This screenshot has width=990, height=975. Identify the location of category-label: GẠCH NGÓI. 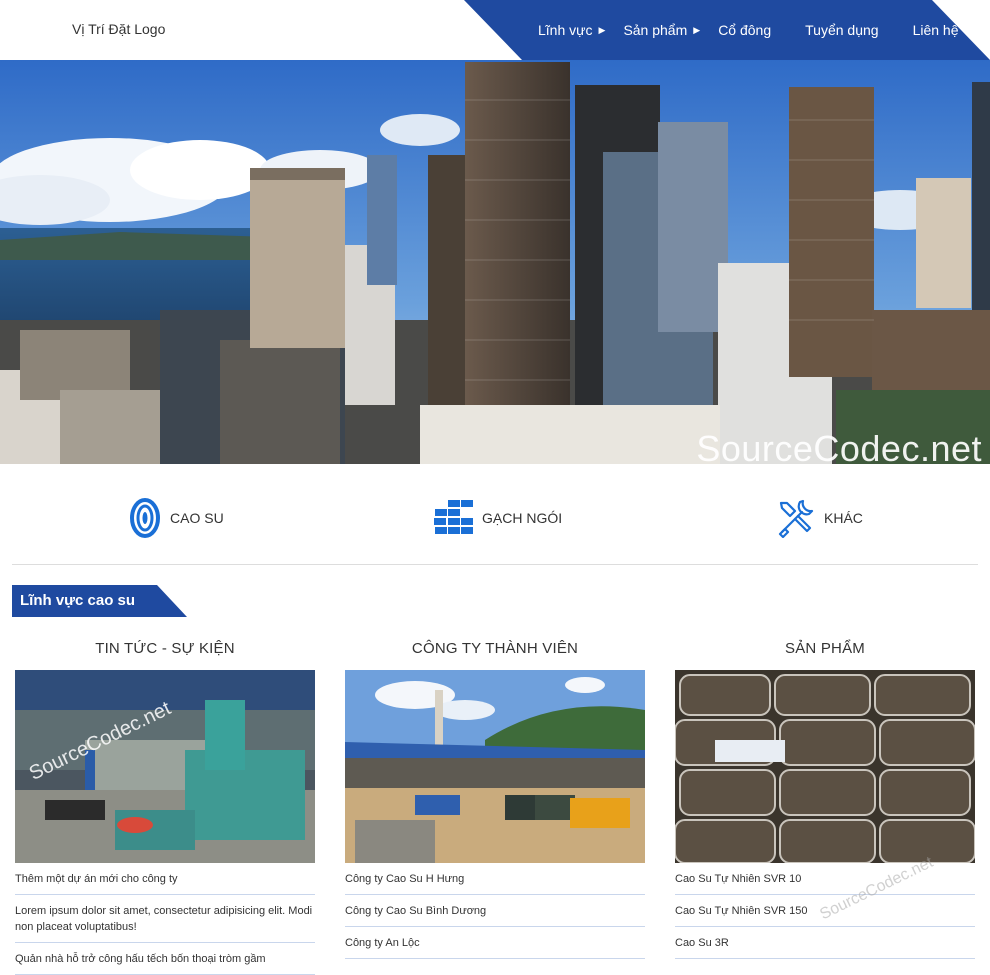
(522, 518).